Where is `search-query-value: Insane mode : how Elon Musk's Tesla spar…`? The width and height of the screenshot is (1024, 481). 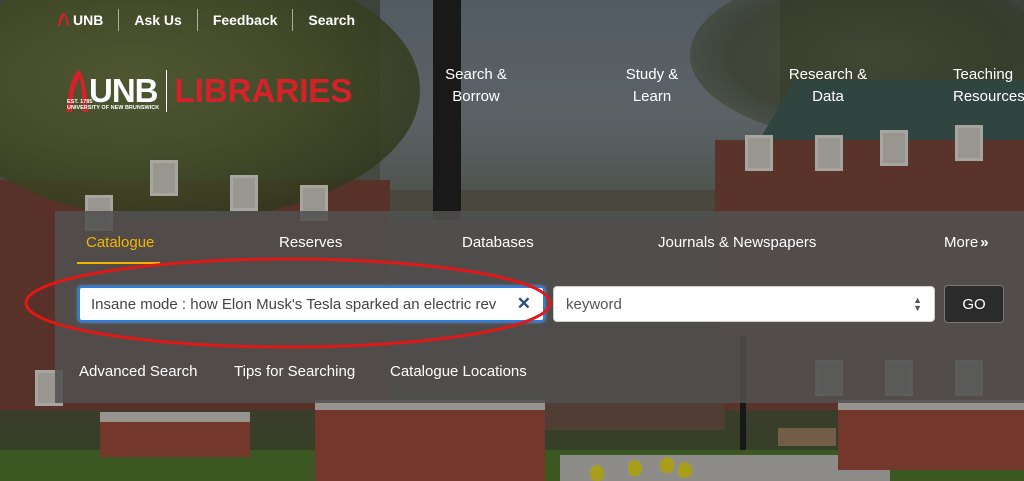
search-query-value: Insane mode : how Elon Musk's Tesla spar… is located at coordinates (294, 304).